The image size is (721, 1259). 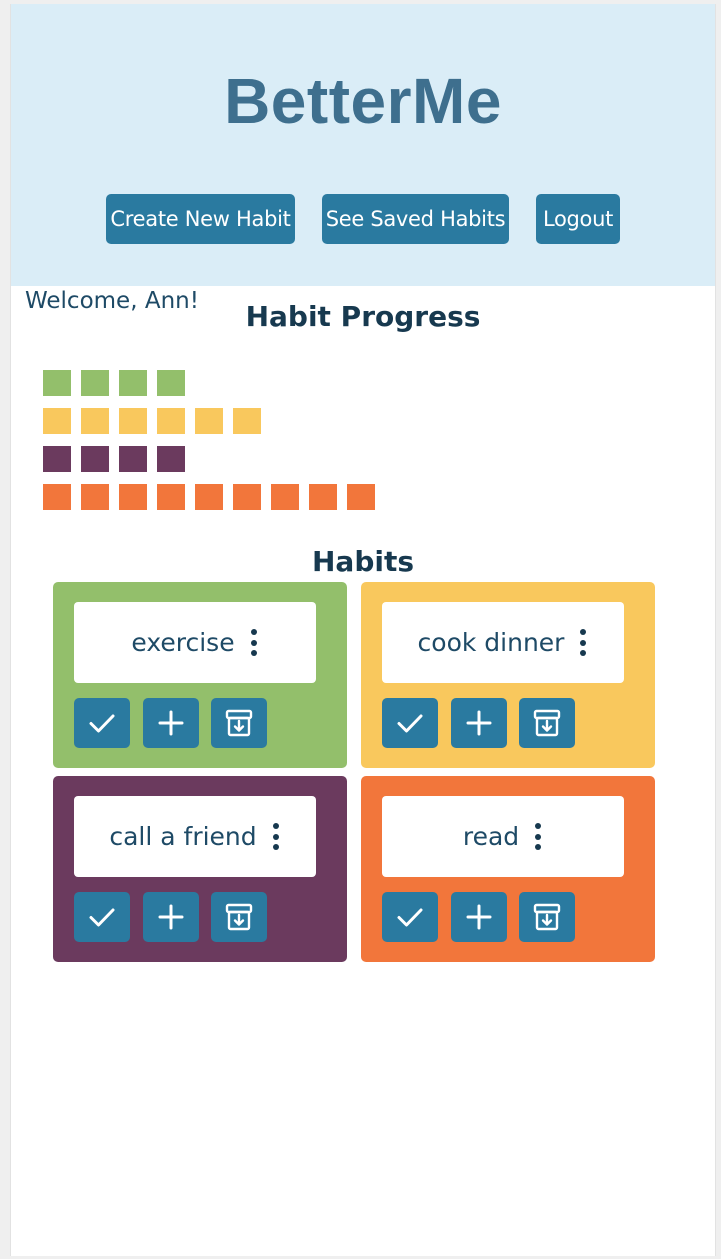 I want to click on habit-card-call-a-friend: call a friend, so click(x=200, y=869).